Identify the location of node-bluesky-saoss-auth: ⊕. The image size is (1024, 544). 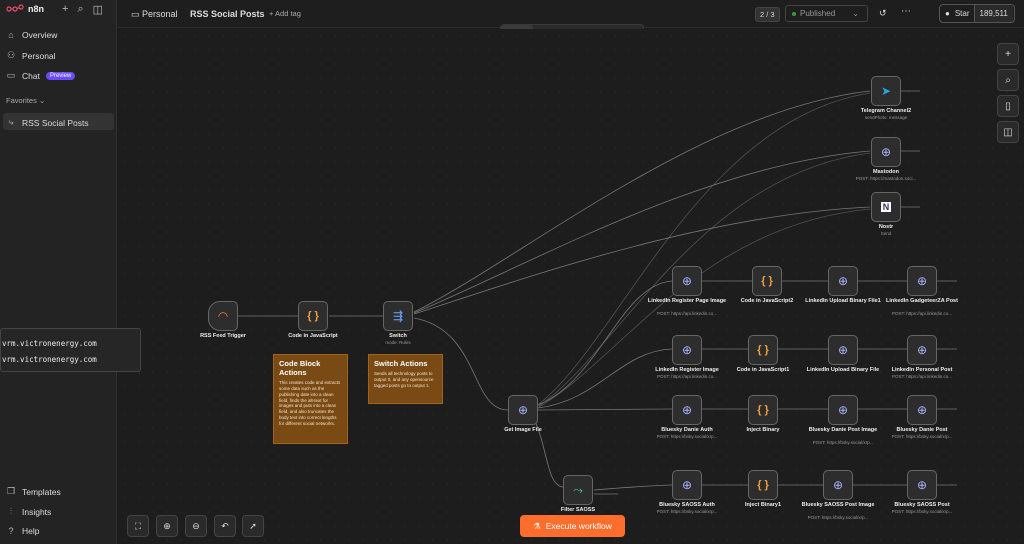
(687, 485).